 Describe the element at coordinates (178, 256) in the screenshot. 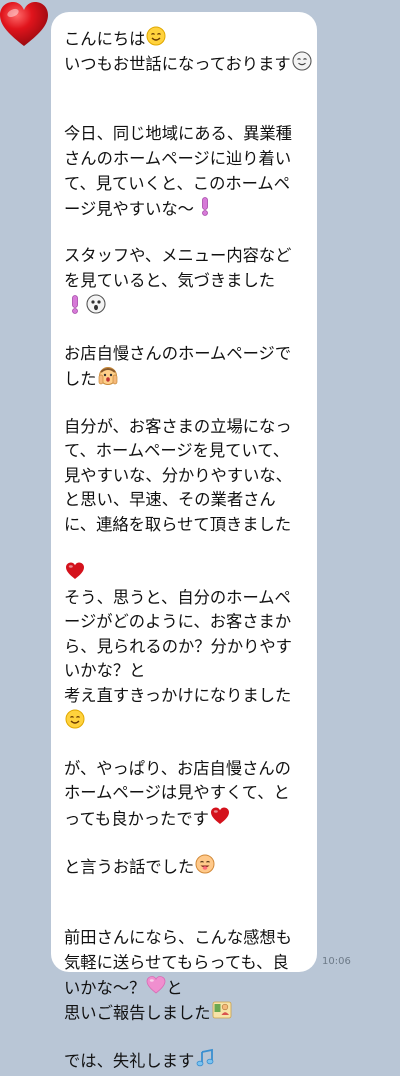

I see `message-line-text: スタッフや、メニュー内容など` at that location.